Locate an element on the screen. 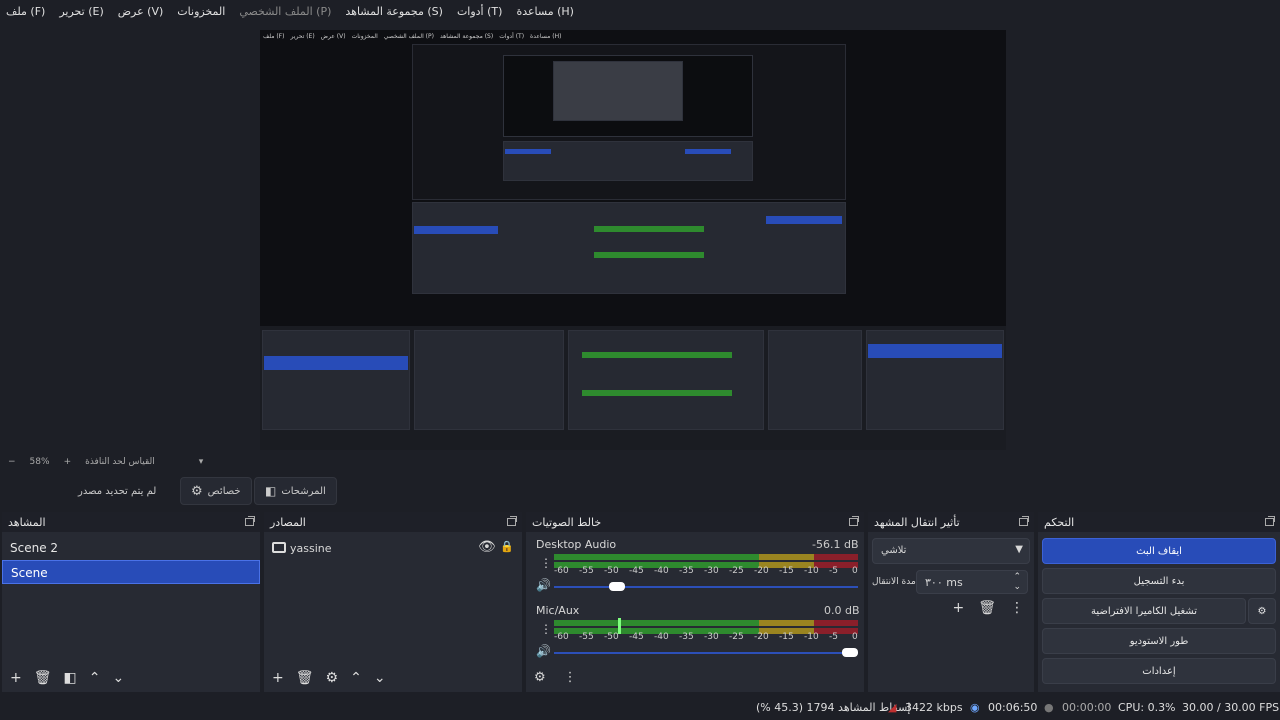  menu-docks: المخزونات is located at coordinates (201, 11).